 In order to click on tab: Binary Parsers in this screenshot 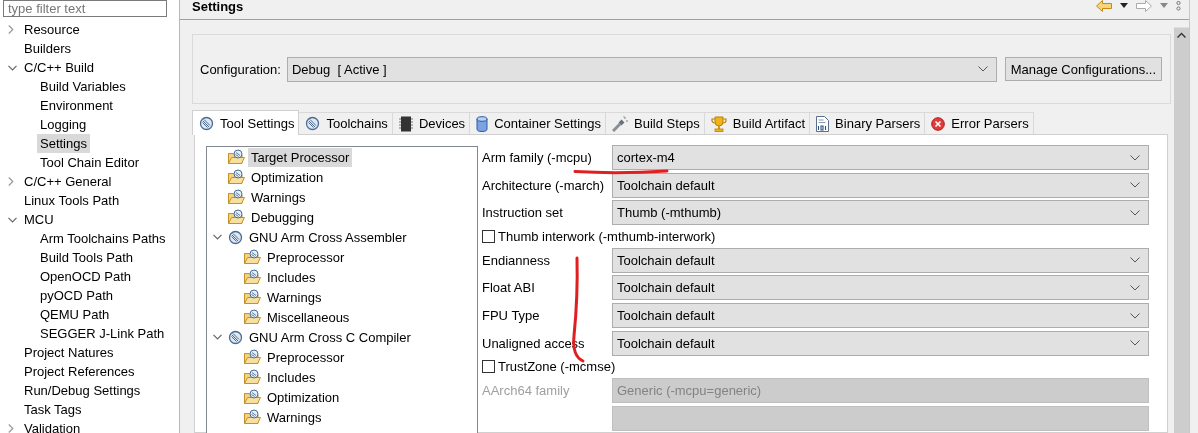, I will do `click(867, 123)`.